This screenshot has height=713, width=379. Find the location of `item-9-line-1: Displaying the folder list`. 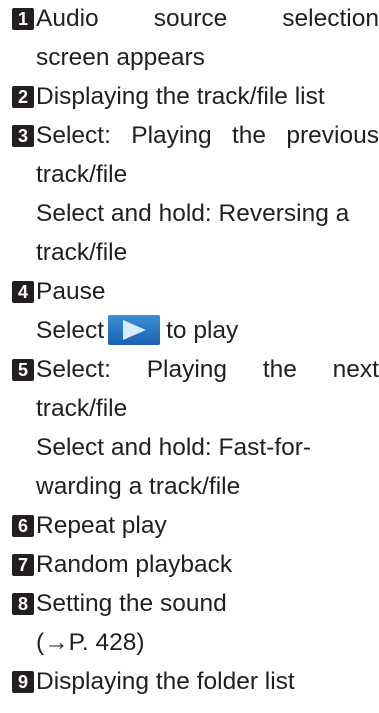

item-9-line-1: Displaying the folder list is located at coordinates (165, 681).